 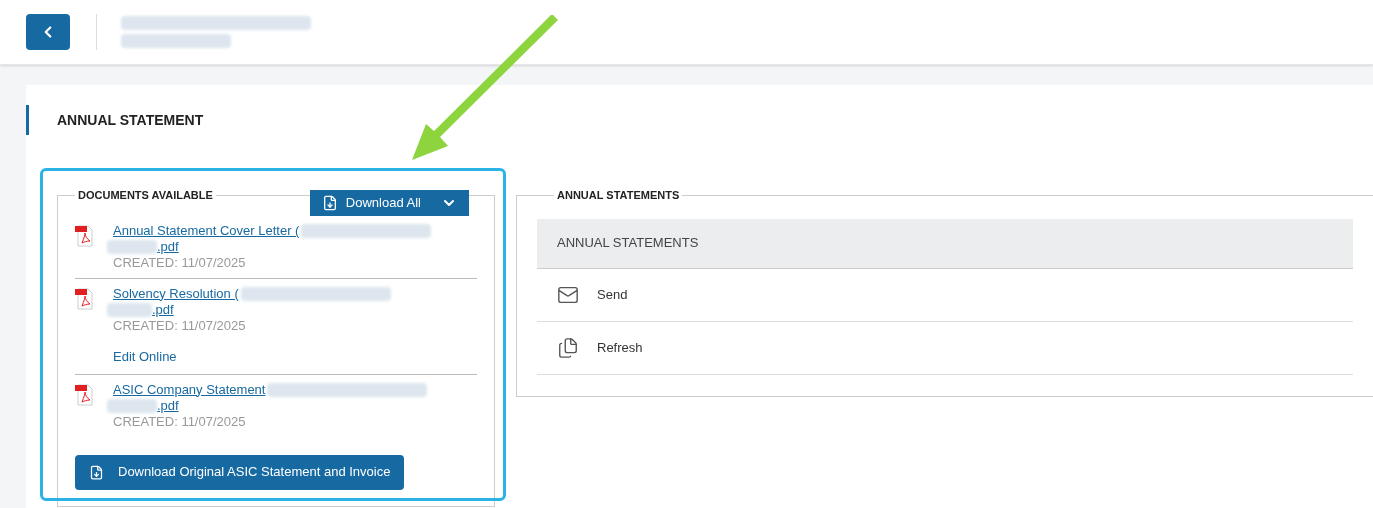 I want to click on page-title: ANNUAL STATEMENT, so click(x=130, y=120).